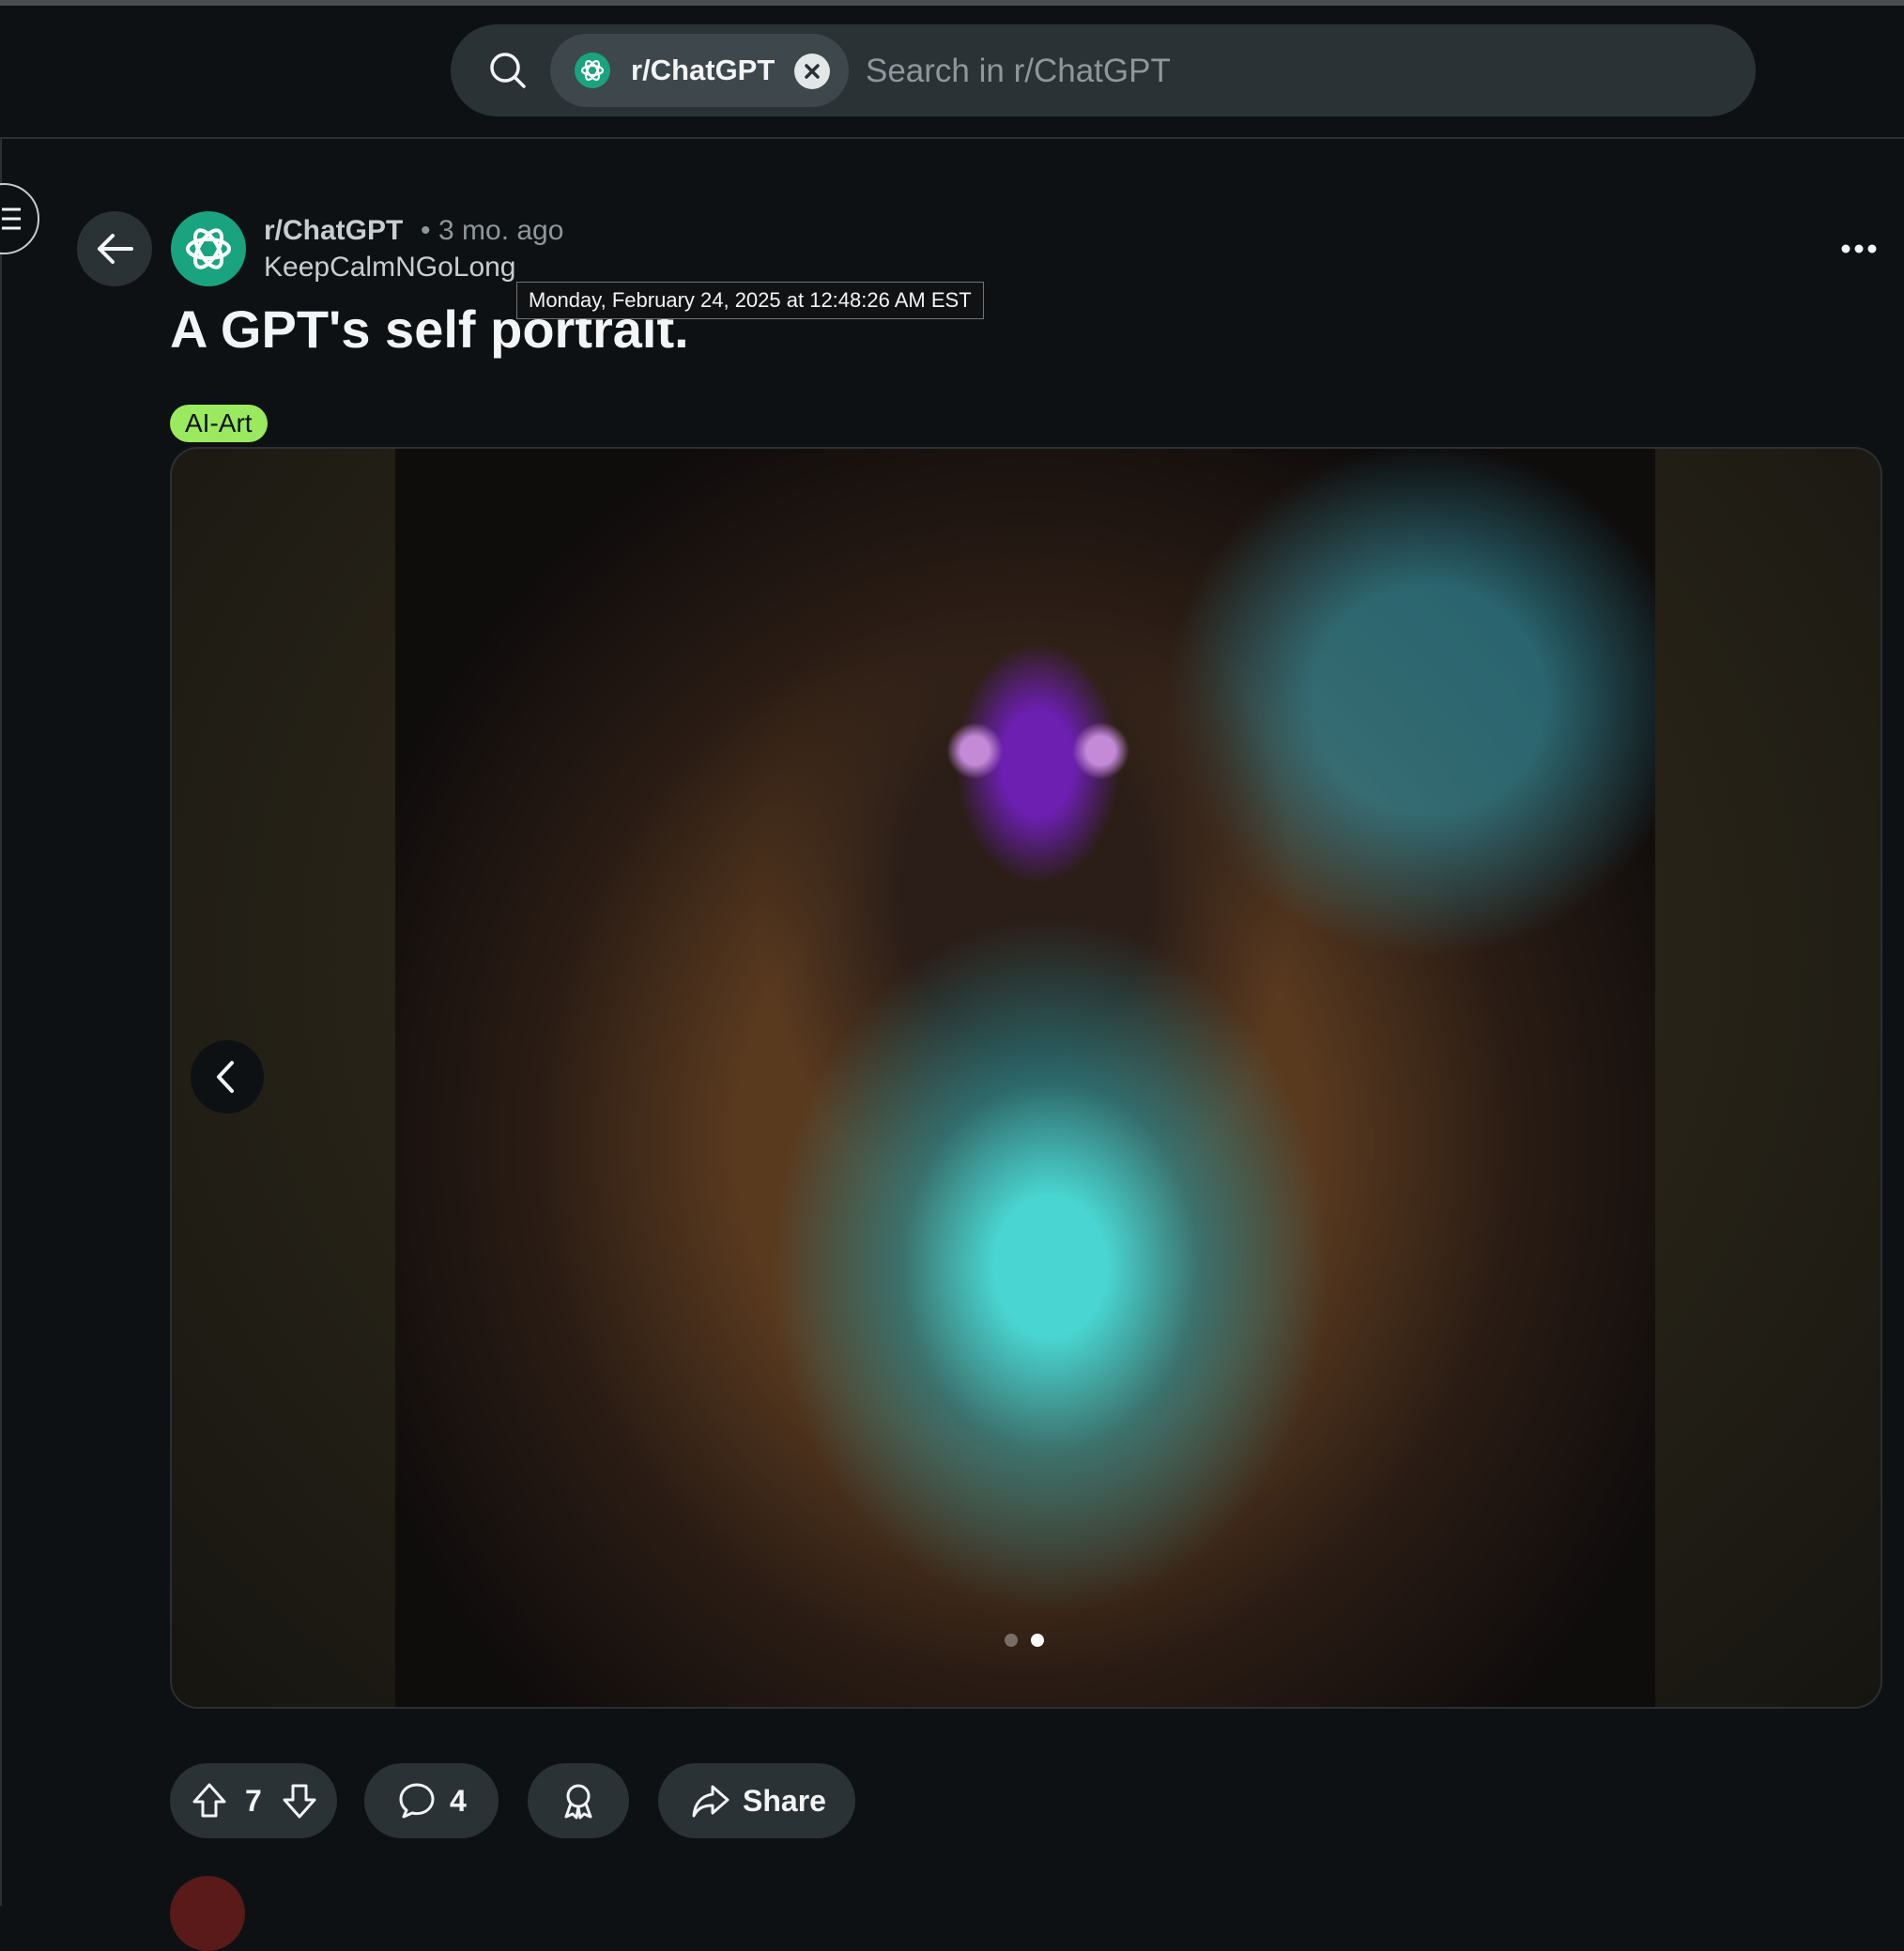  Describe the element at coordinates (458, 1801) in the screenshot. I see `comment-count: 4` at that location.